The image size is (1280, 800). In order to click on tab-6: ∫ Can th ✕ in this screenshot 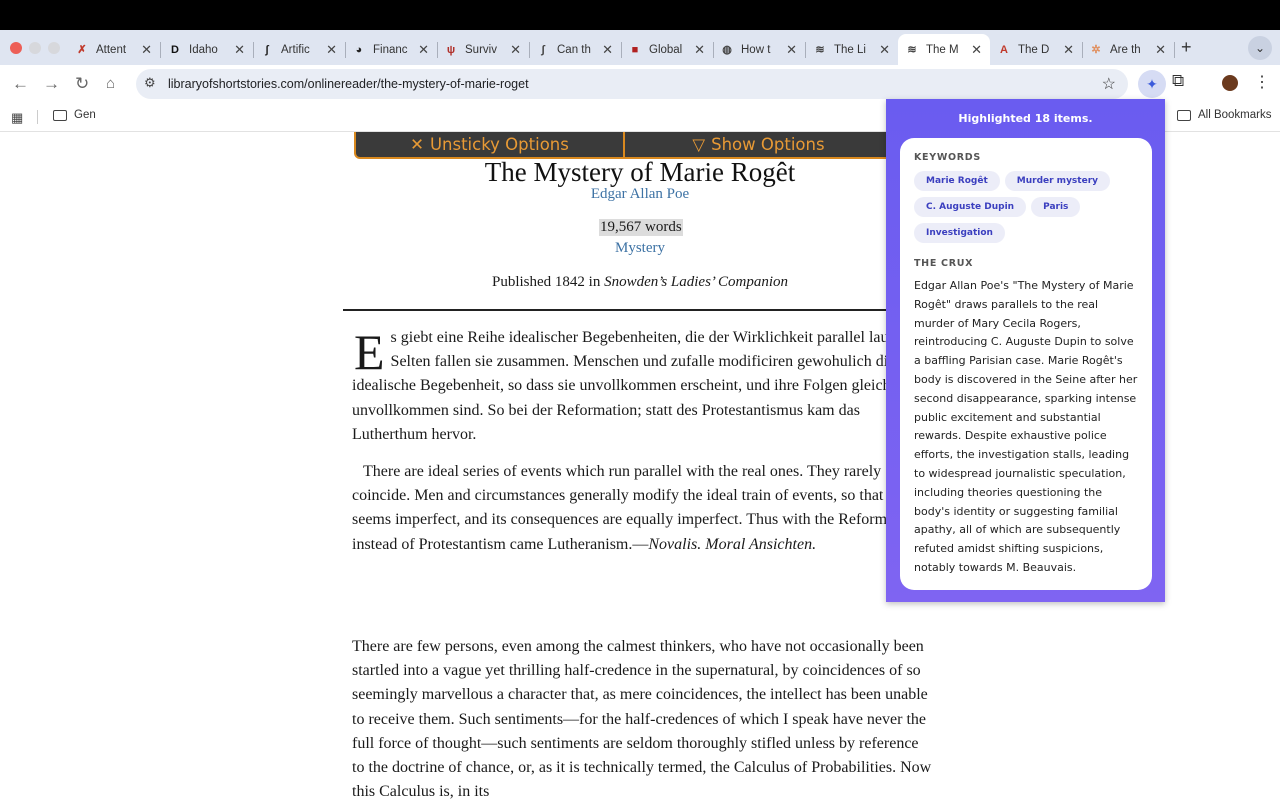, I will do `click(575, 49)`.